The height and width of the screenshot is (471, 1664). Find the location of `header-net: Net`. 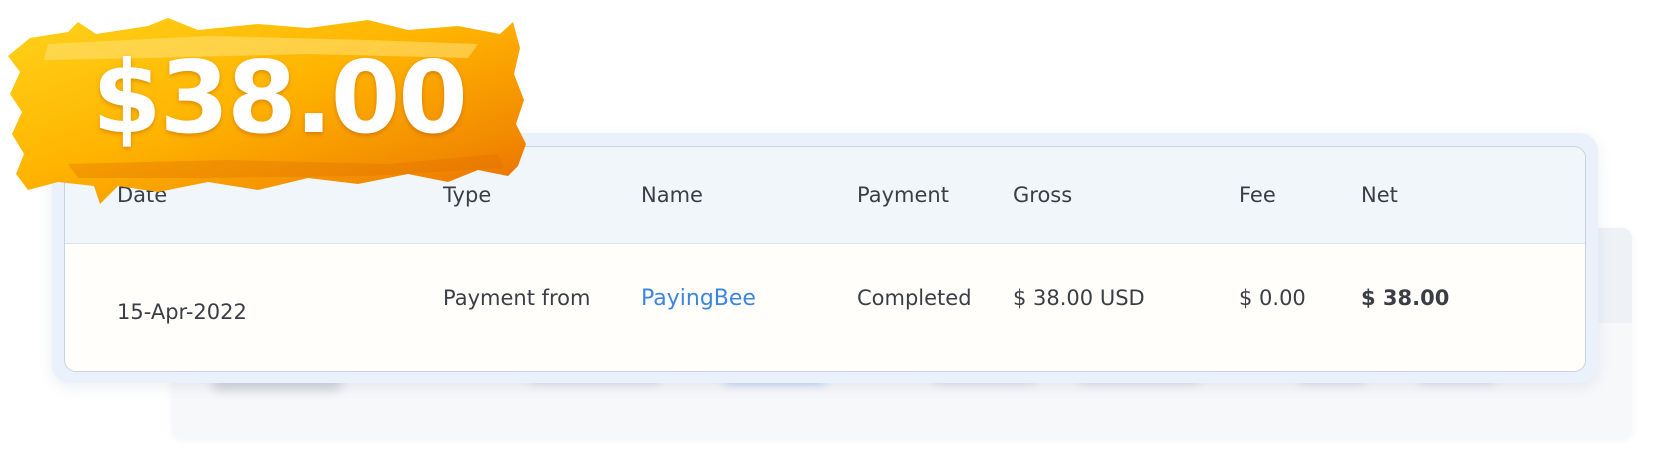

header-net: Net is located at coordinates (1379, 195).